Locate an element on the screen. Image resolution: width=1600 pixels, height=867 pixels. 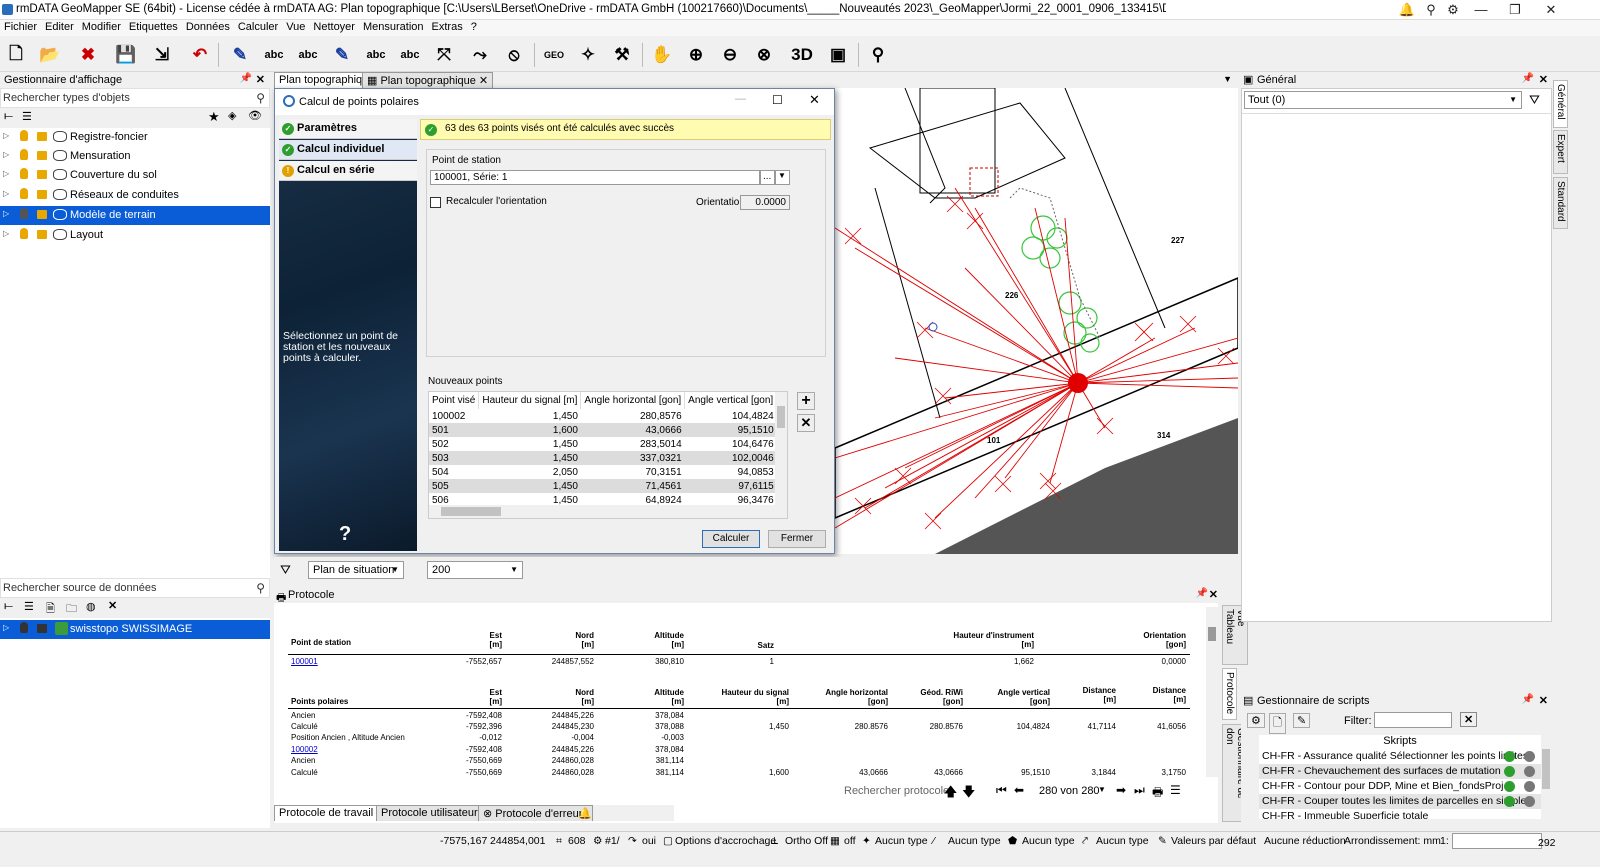
remove-point-icon: ✕ is located at coordinates (806, 423).